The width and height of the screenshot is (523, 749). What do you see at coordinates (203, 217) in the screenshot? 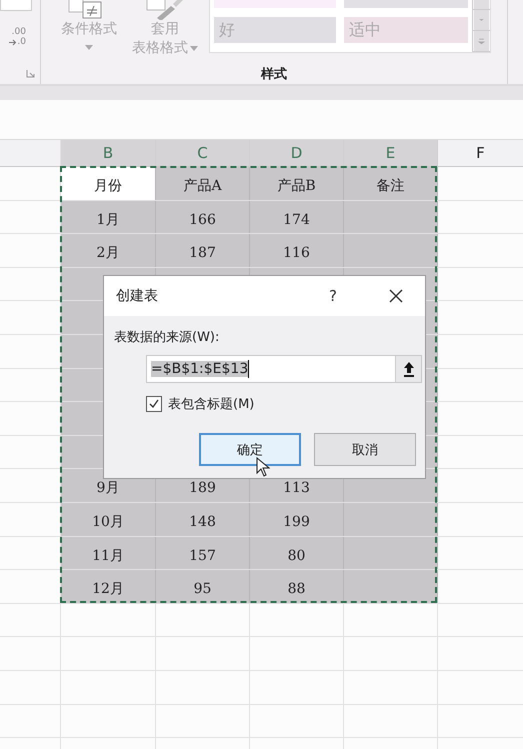
I see `table-cell: 166` at bounding box center [203, 217].